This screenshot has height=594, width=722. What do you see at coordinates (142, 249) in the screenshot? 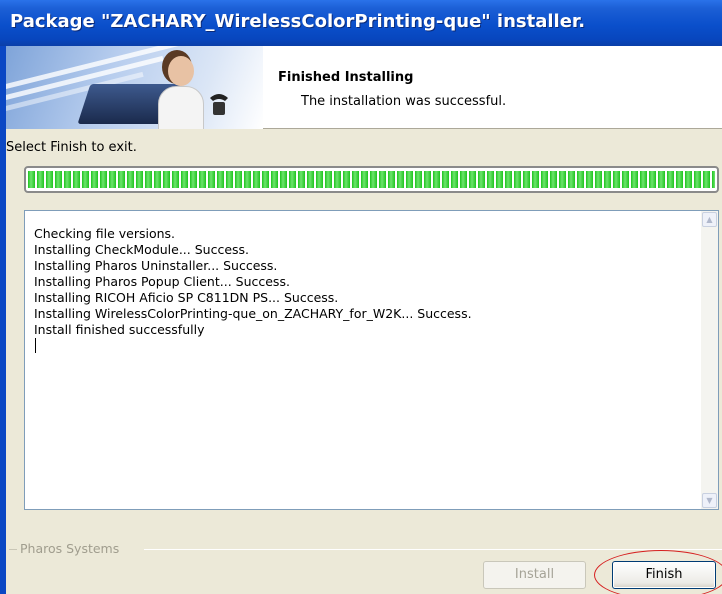
I see `log-line: Installing CheckModule... Success.` at bounding box center [142, 249].